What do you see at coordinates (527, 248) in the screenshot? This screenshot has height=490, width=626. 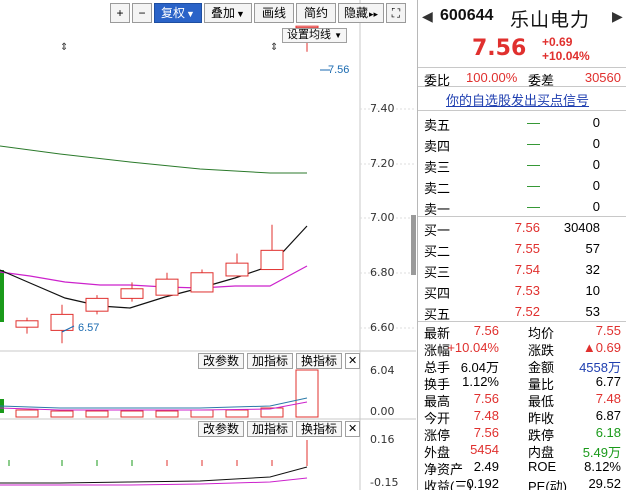 I see `buy-price: 7.55` at bounding box center [527, 248].